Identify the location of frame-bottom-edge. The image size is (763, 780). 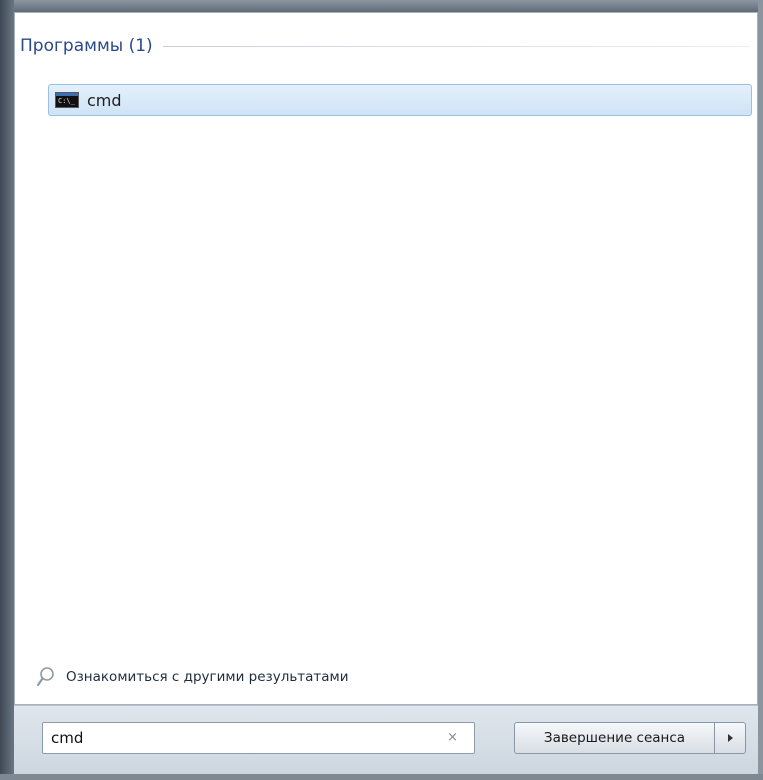
(381, 777).